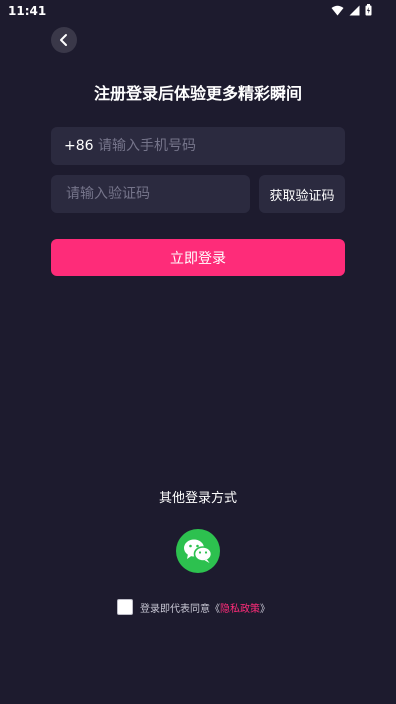 Image resolution: width=396 pixels, height=704 pixels. Describe the element at coordinates (240, 607) in the screenshot. I see `privacy-policy-link: 隐私政策` at that location.